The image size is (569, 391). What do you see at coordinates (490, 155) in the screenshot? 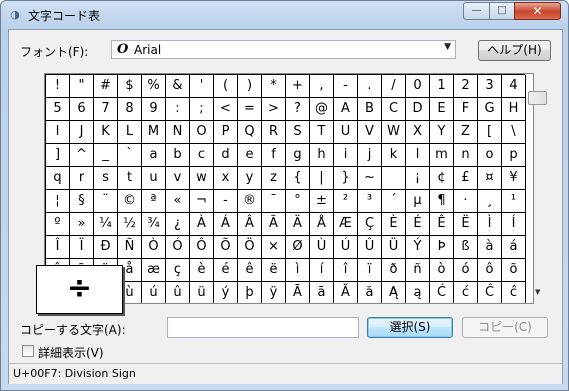
I see `char-cell: o` at bounding box center [490, 155].